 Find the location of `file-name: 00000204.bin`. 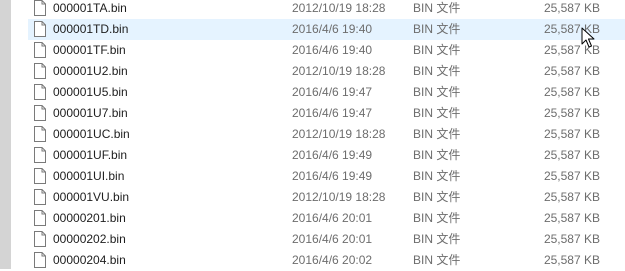

file-name: 00000204.bin is located at coordinates (89, 260).